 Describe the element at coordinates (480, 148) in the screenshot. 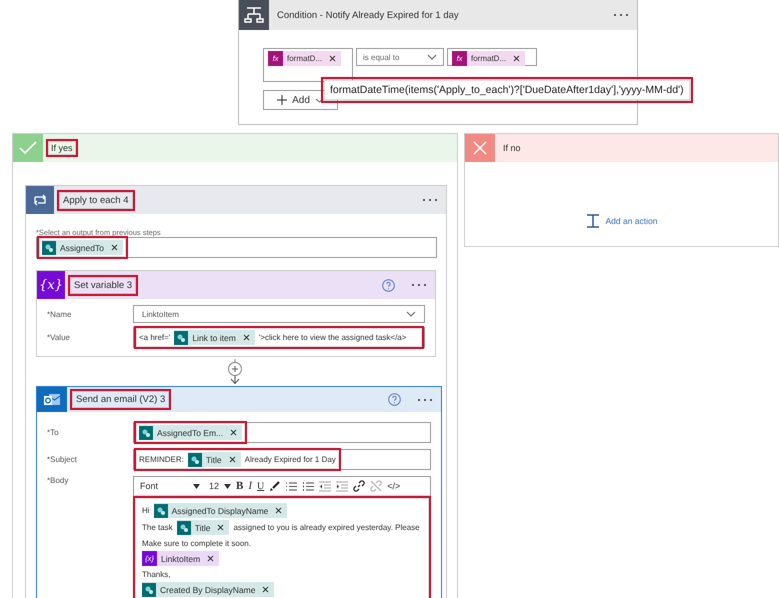

I see `cross-icon` at that location.